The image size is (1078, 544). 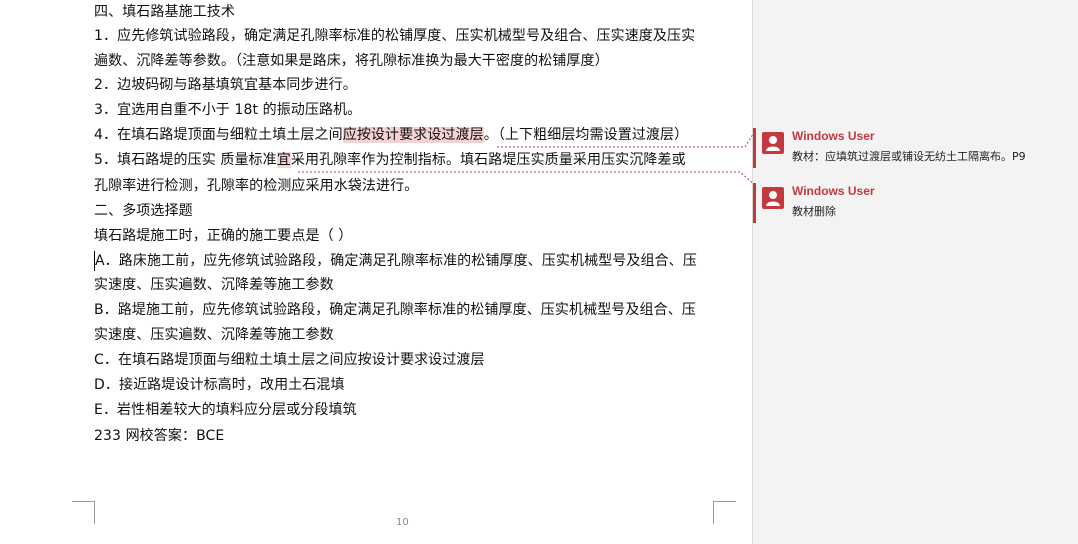 What do you see at coordinates (83, 512) in the screenshot?
I see `crop-mark-left` at bounding box center [83, 512].